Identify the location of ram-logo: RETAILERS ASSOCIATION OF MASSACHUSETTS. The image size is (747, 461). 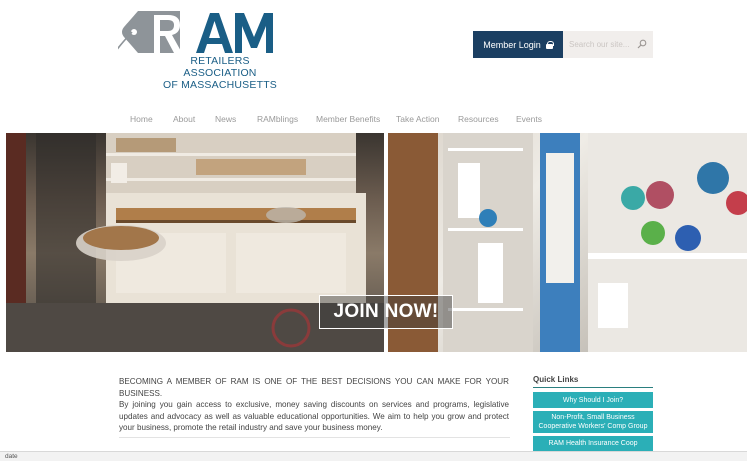
(198, 49).